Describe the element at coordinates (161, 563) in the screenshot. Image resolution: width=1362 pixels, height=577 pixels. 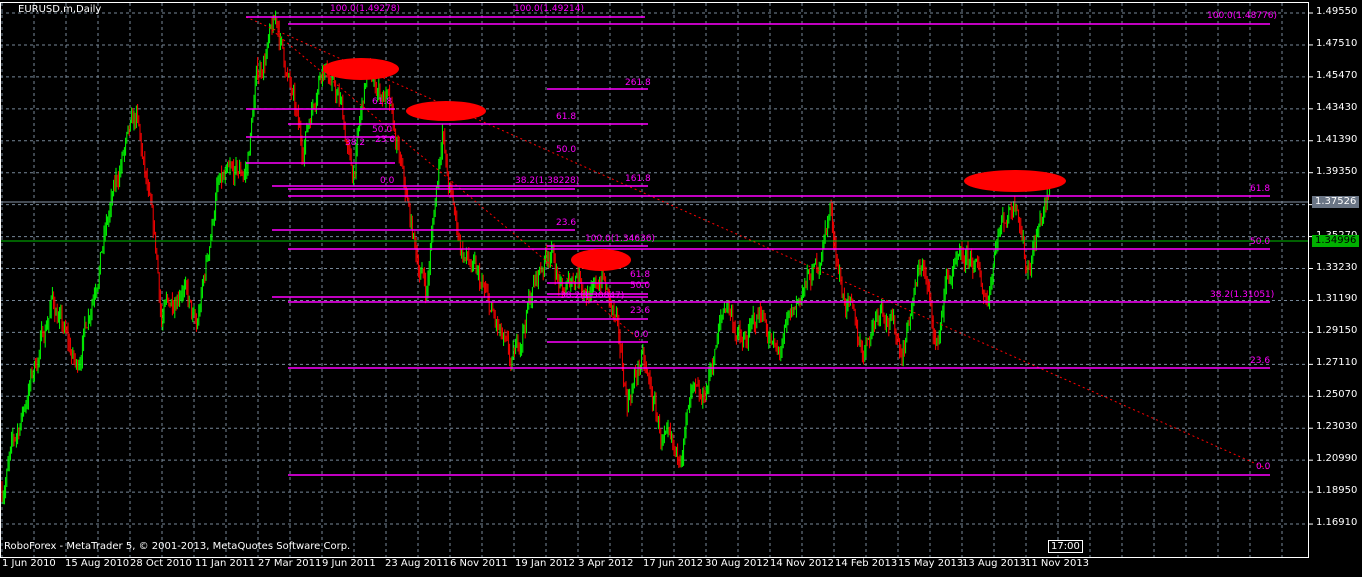
I see `time-tick-label: 28 Oct 2010` at that location.